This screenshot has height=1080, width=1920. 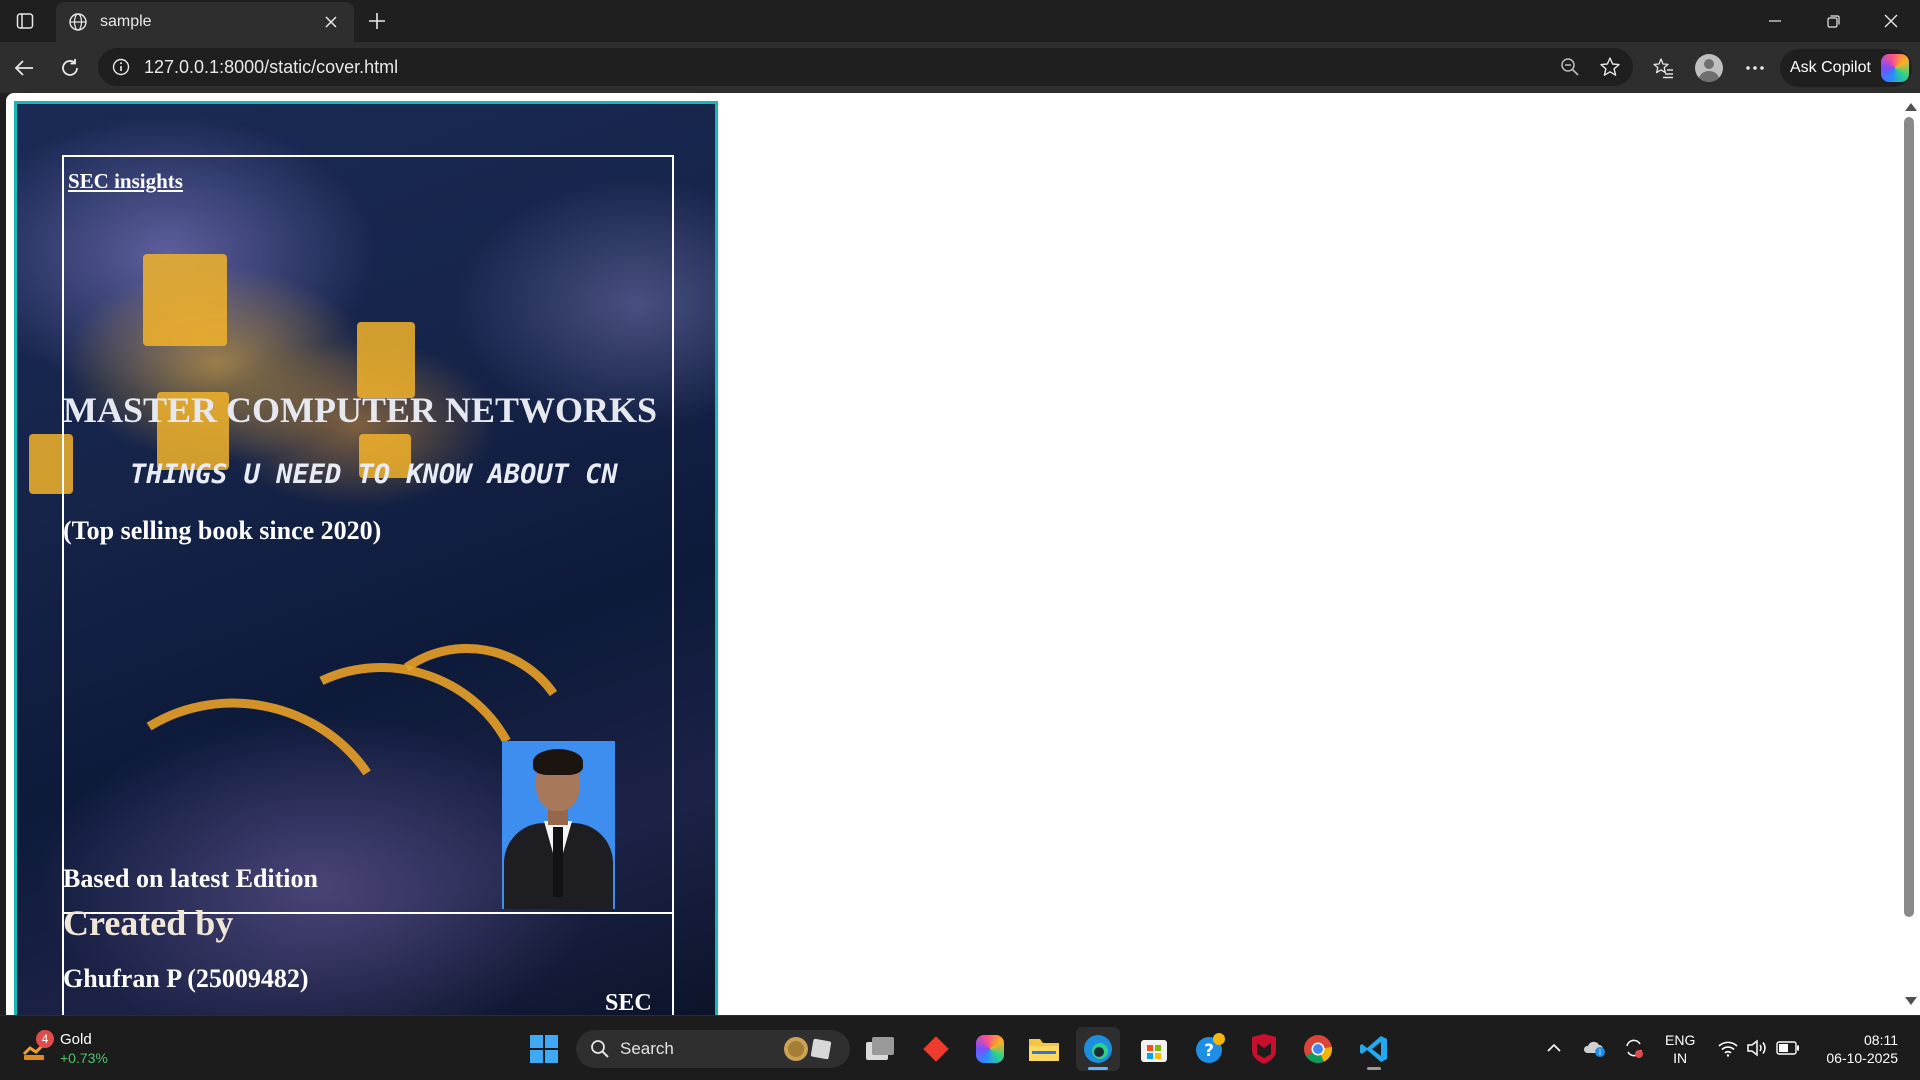 I want to click on profile-button, so click(x=1709, y=68).